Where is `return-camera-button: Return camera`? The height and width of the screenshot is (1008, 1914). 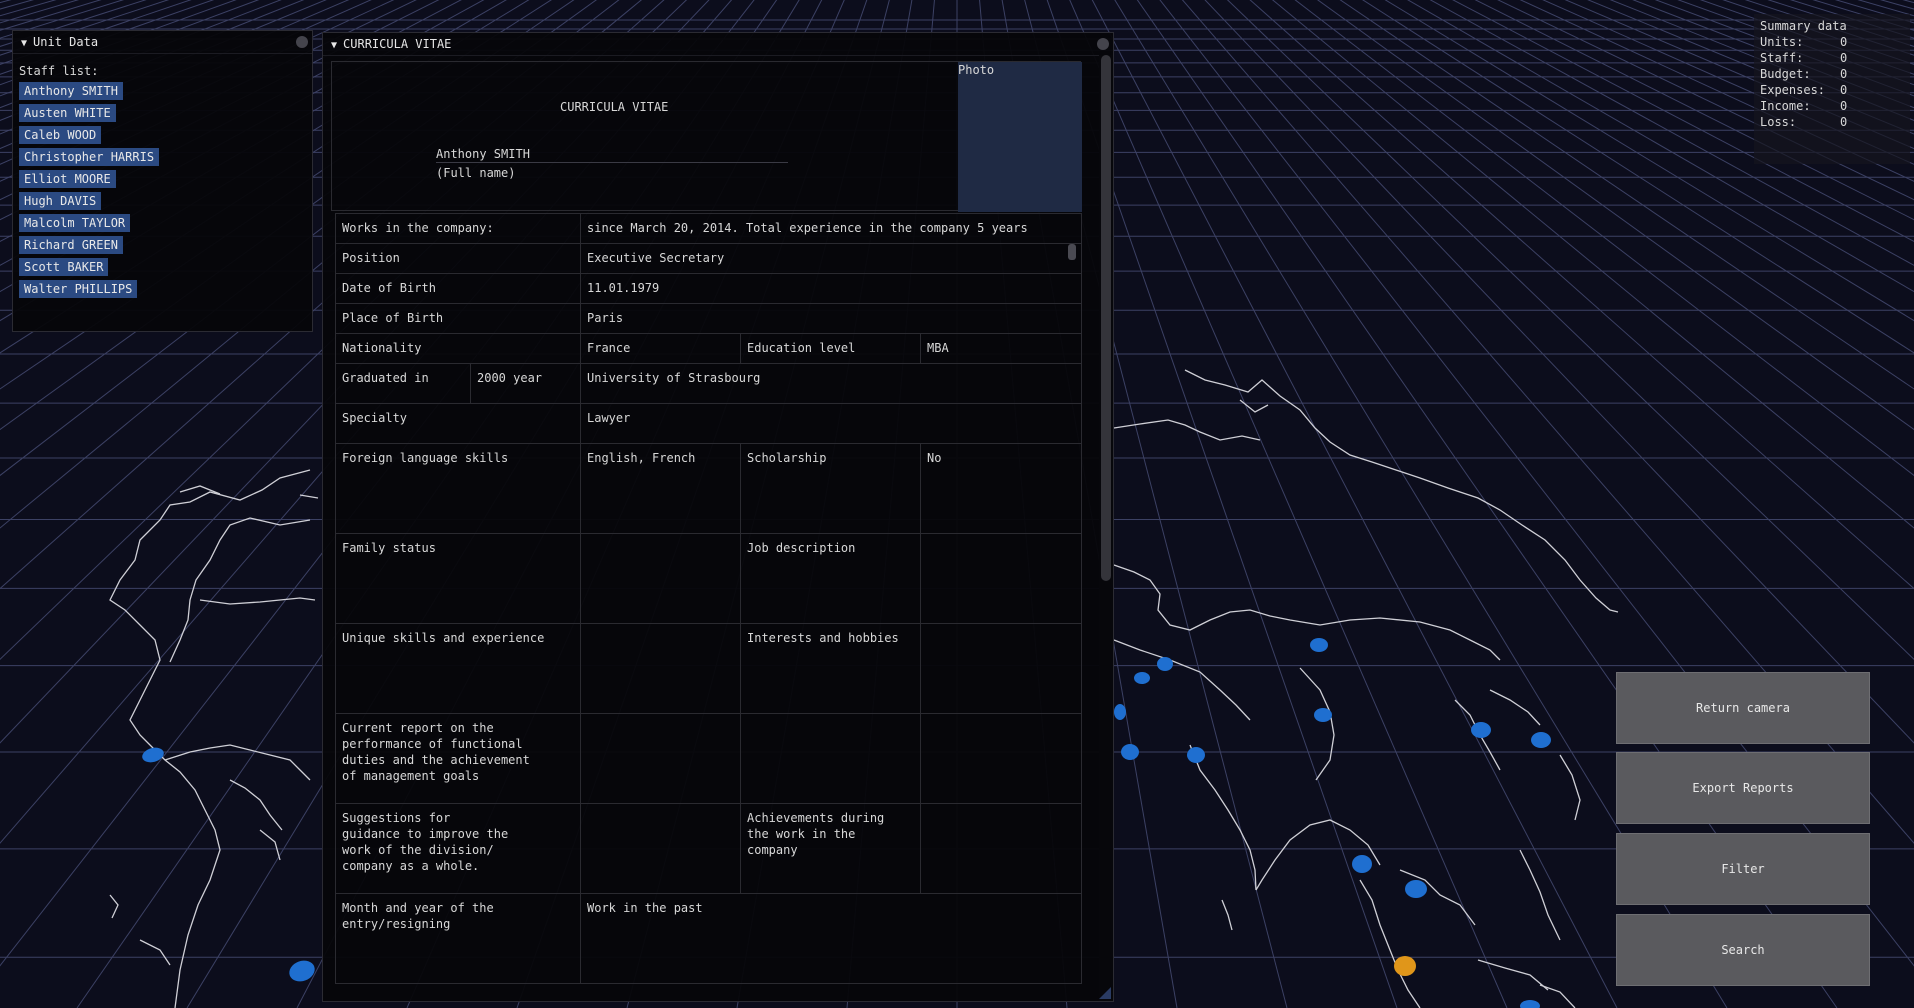
return-camera-button: Return camera is located at coordinates (1743, 708).